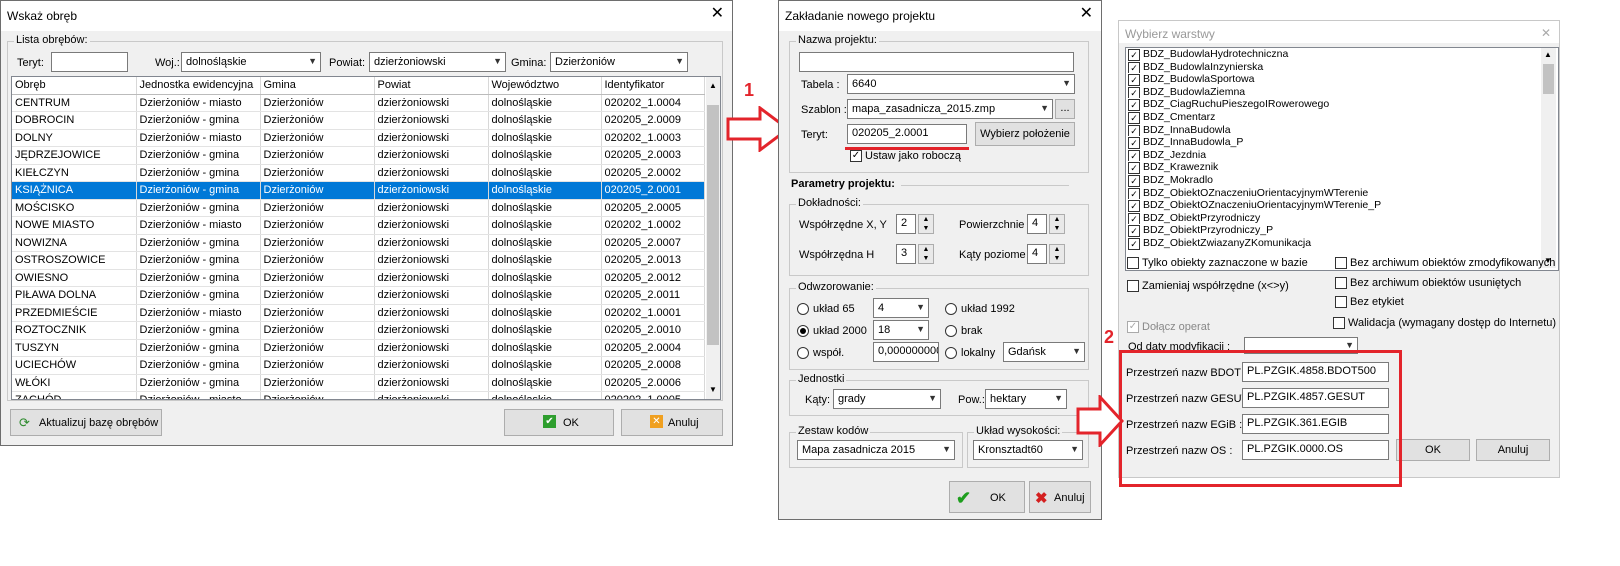  What do you see at coordinates (1333, 130) in the screenshot?
I see `layer-item: ✓ BDZ_InnaBudowla` at bounding box center [1333, 130].